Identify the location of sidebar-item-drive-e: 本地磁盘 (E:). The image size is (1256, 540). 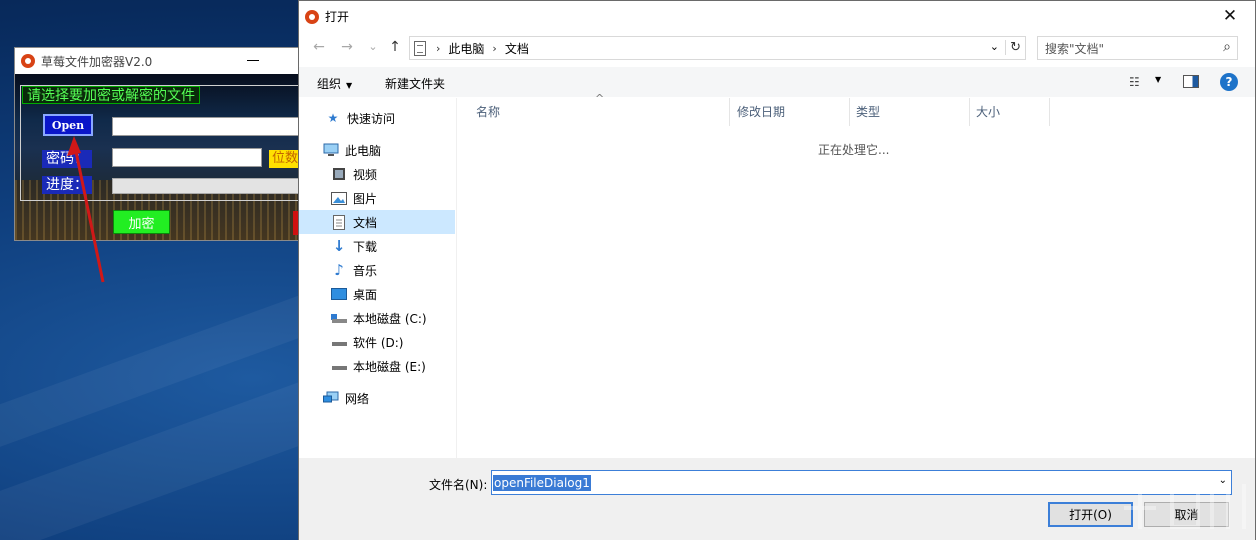
(377, 366).